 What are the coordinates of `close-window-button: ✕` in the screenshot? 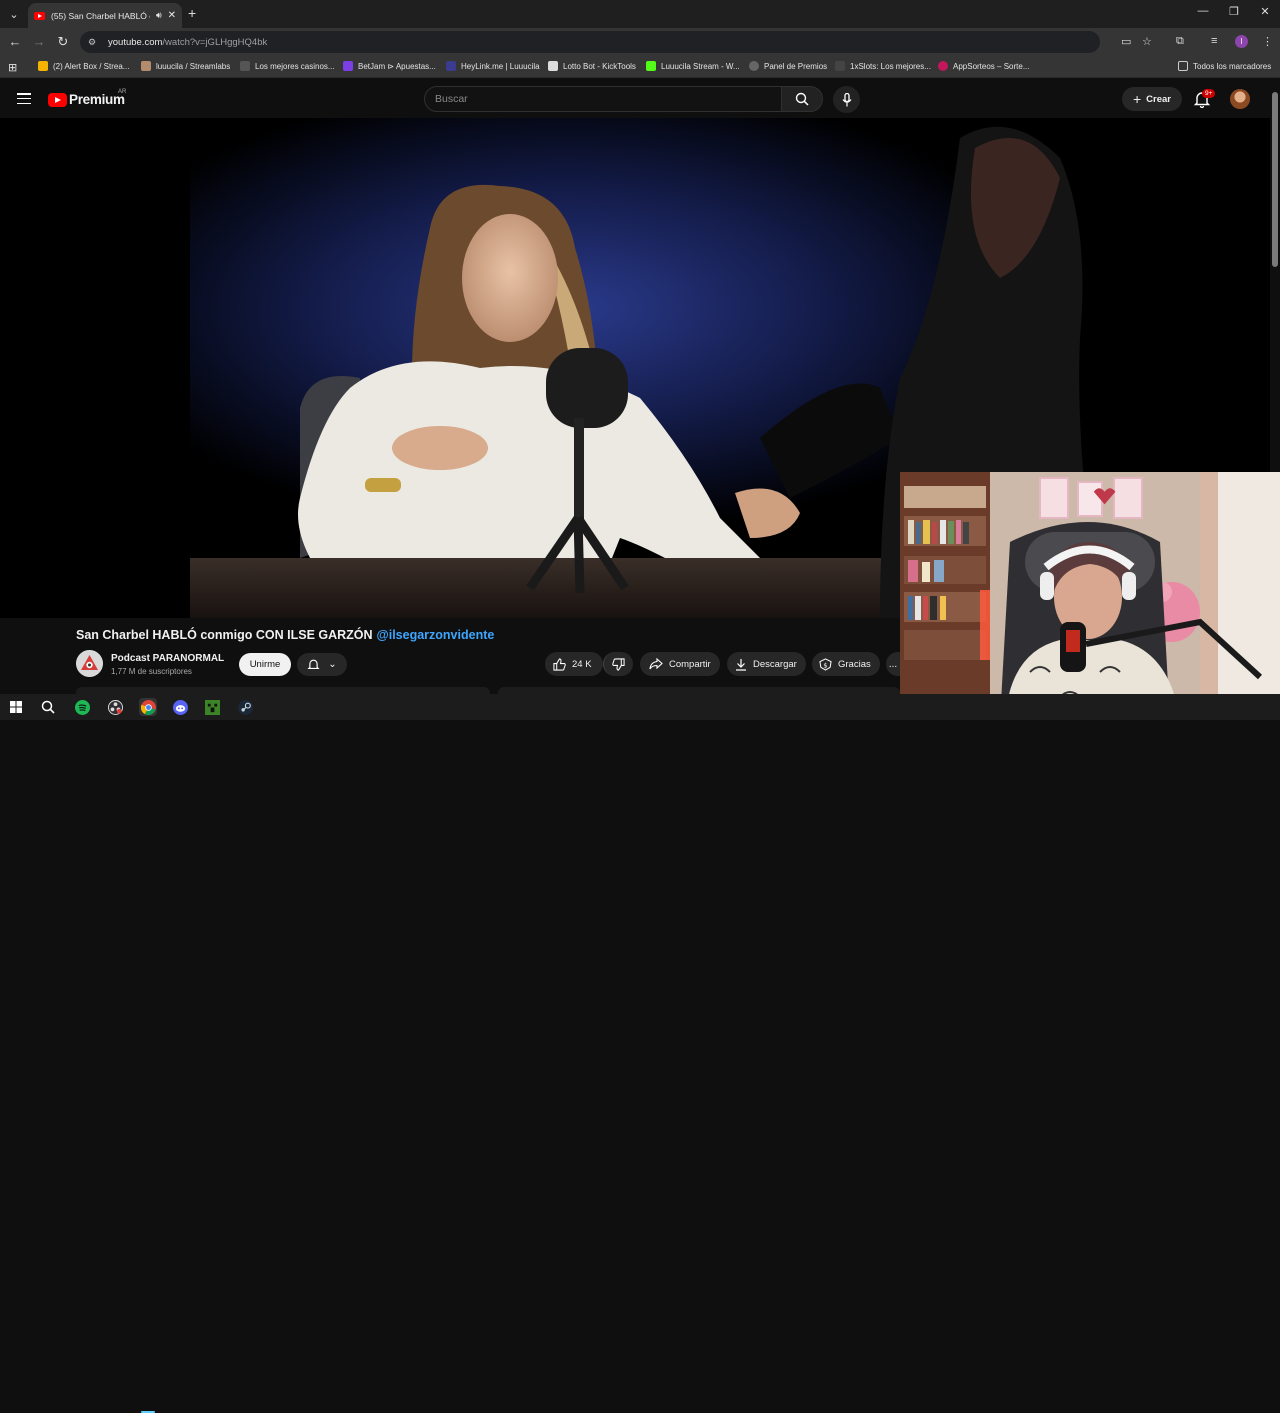 It's located at (1265, 11).